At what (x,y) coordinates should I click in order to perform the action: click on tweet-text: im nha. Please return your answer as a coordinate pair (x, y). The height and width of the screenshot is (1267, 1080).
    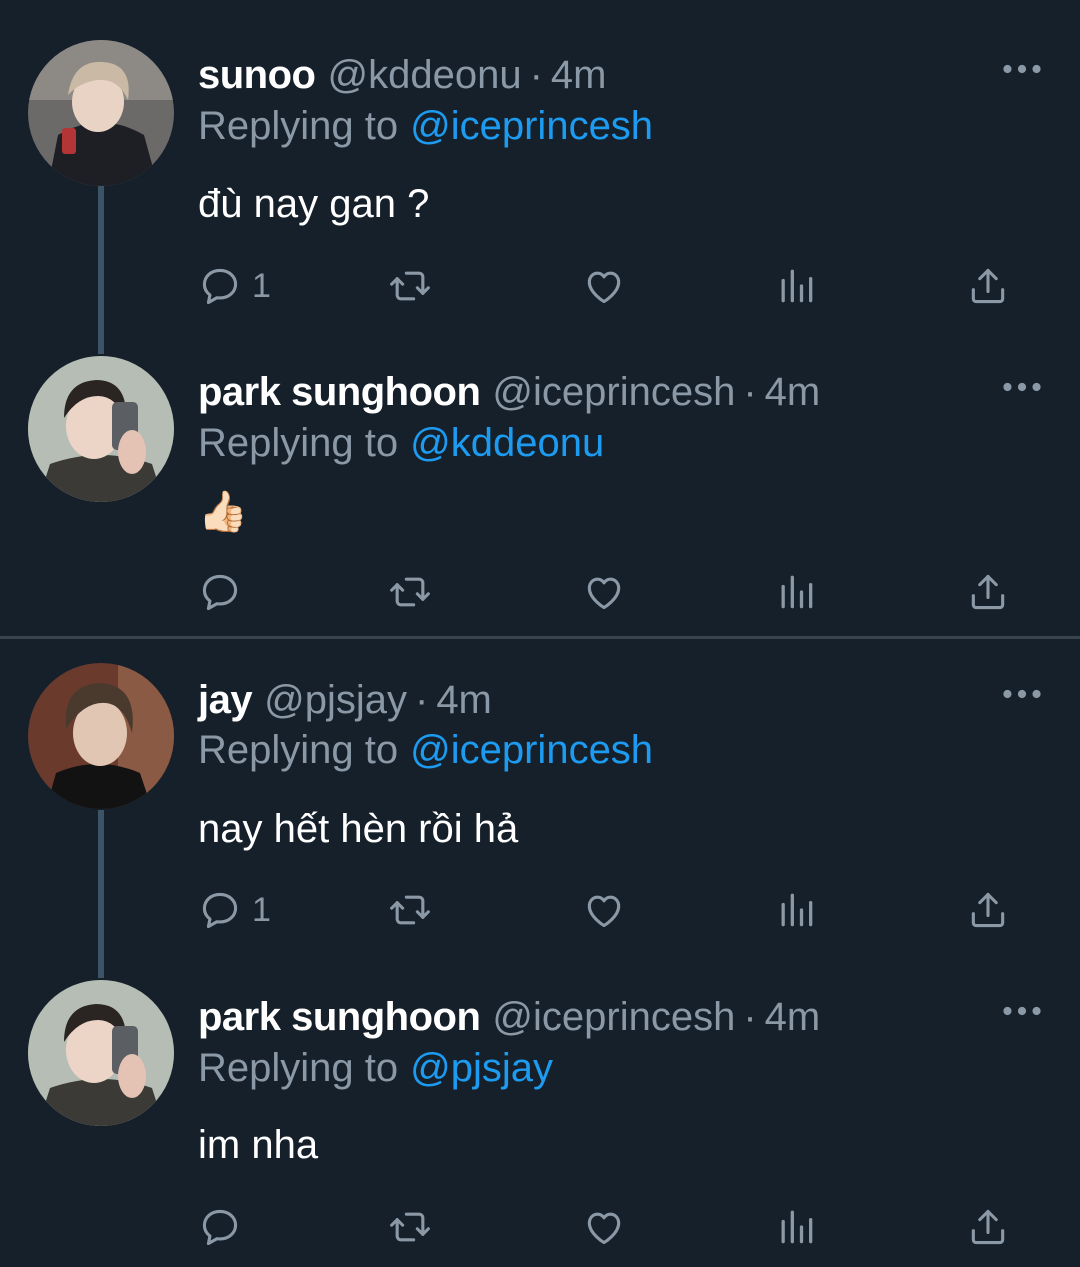
    Looking at the image, I should click on (258, 1145).